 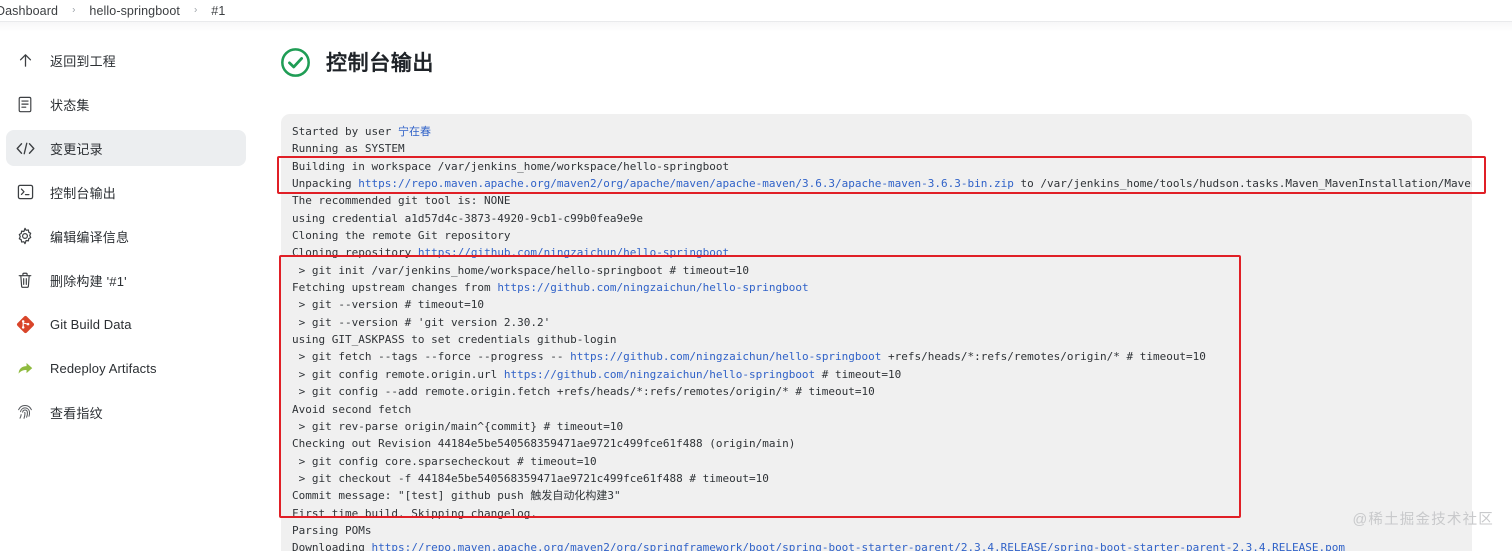 I want to click on console-log-text-run: > git --version # 'git version 2.30.2', so click(x=421, y=322).